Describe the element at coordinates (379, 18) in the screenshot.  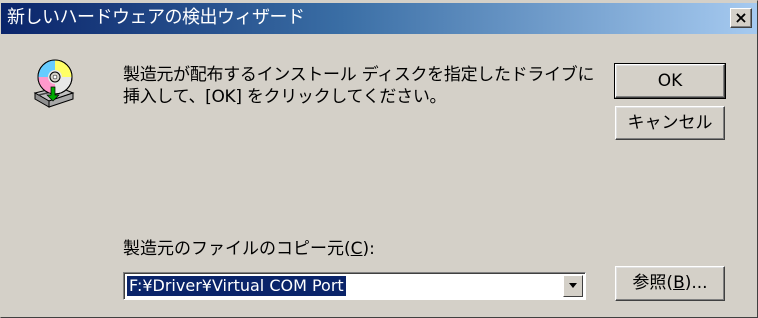
I see `title-bar: 新しいハードウェアの検出ウィザード ×` at that location.